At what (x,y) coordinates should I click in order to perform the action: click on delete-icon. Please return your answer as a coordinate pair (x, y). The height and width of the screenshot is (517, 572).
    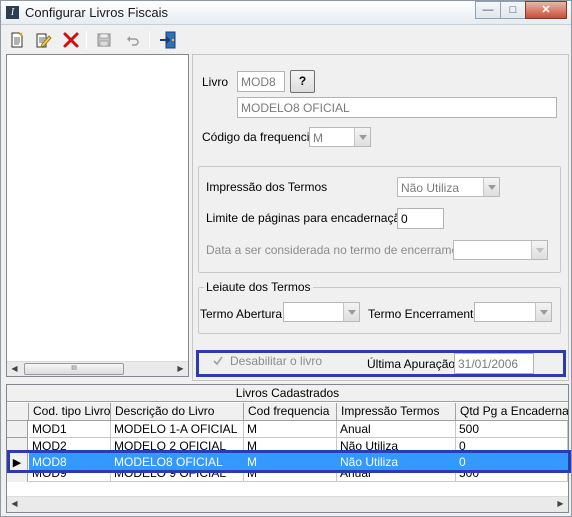
    Looking at the image, I should click on (71, 40).